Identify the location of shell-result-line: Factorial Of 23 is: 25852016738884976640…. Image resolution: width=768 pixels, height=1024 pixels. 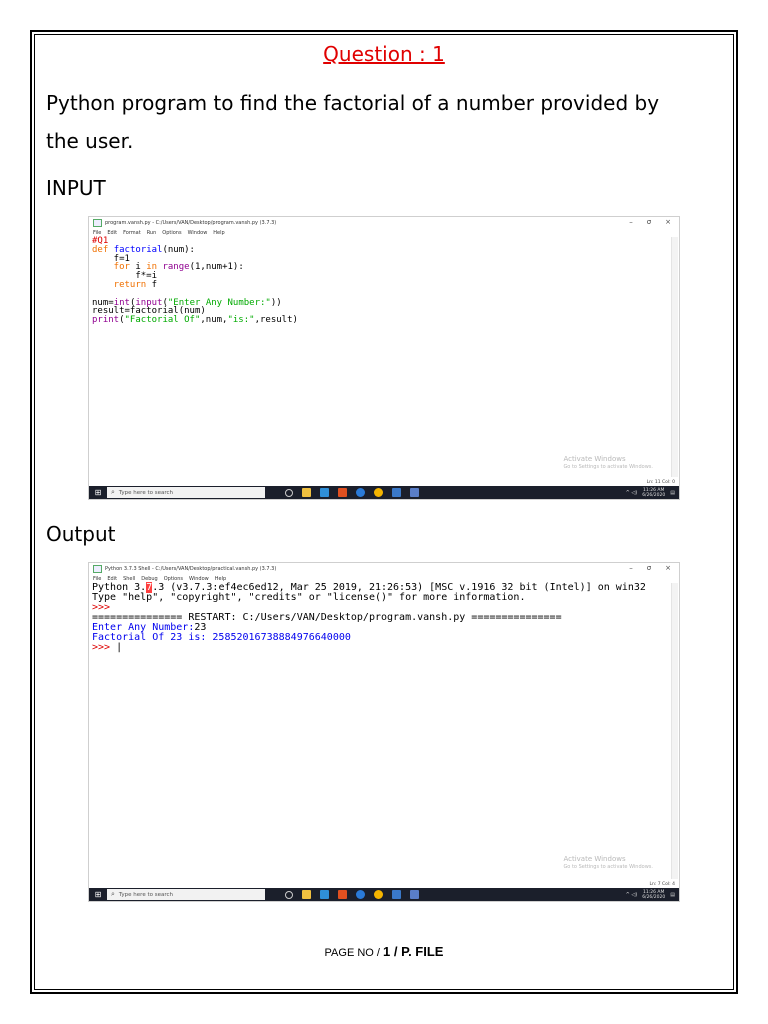
(221, 637).